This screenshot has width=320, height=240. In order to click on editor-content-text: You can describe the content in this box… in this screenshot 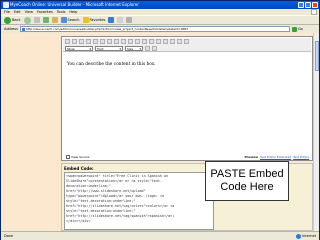, I will do `click(111, 64)`.